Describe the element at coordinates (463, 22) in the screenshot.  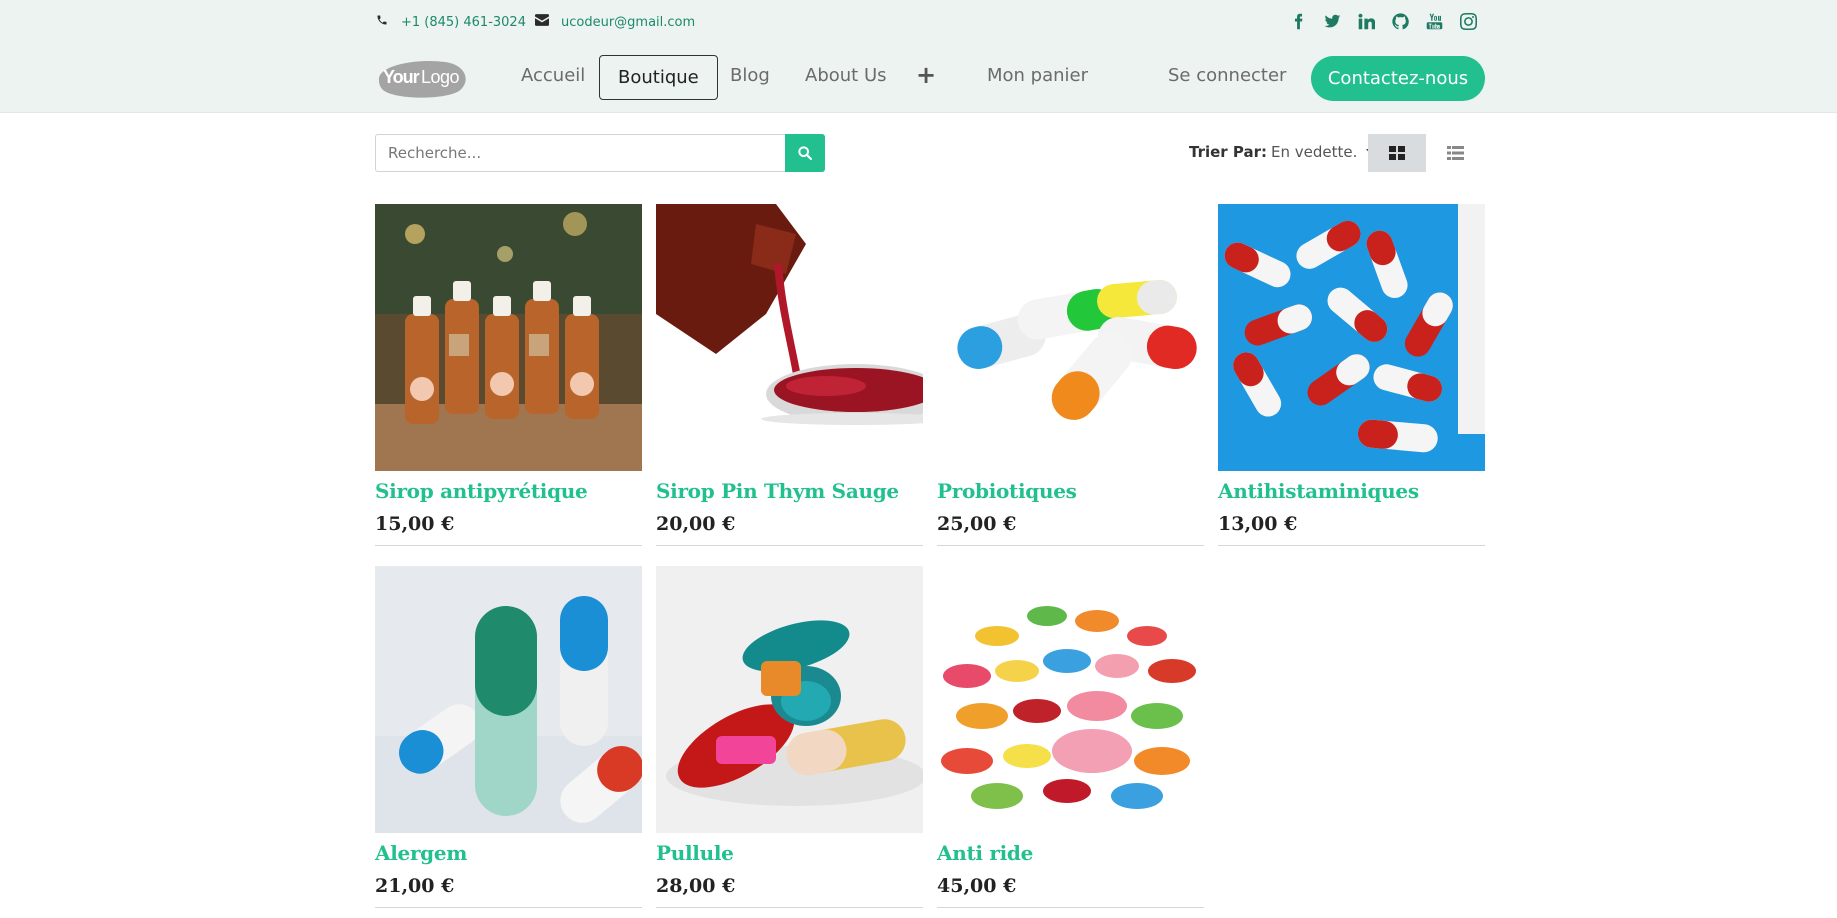
I see `phone-number: +1 (845) 461-3024` at that location.